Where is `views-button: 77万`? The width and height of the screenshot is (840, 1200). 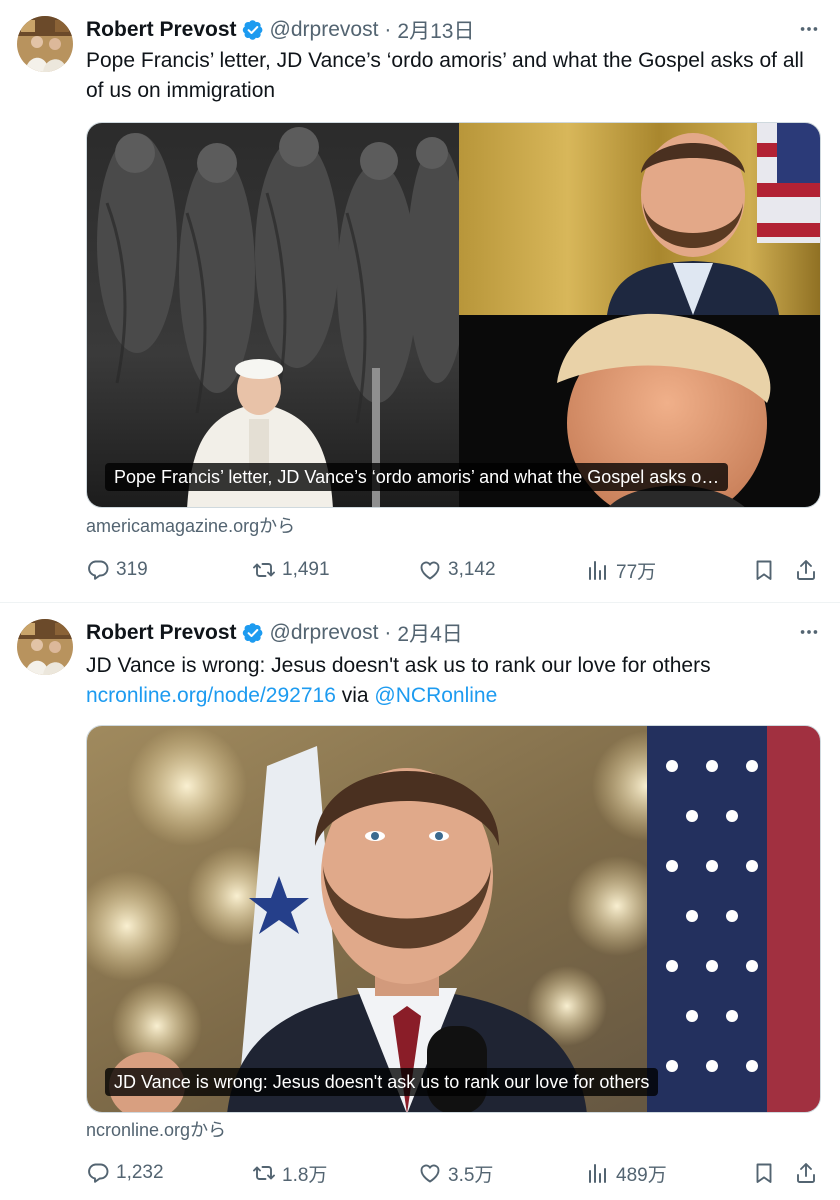
views-button: 77万 is located at coordinates (621, 570).